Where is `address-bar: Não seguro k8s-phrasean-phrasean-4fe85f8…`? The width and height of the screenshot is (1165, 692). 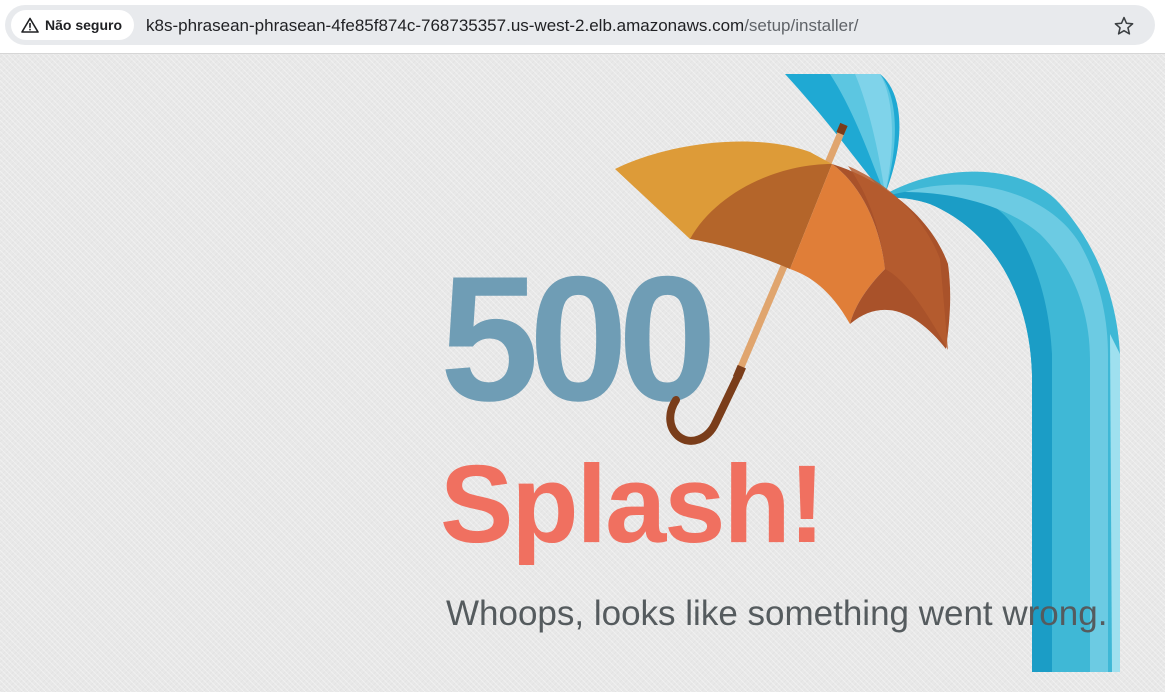 address-bar: Não seguro k8s-phrasean-phrasean-4fe85f8… is located at coordinates (580, 25).